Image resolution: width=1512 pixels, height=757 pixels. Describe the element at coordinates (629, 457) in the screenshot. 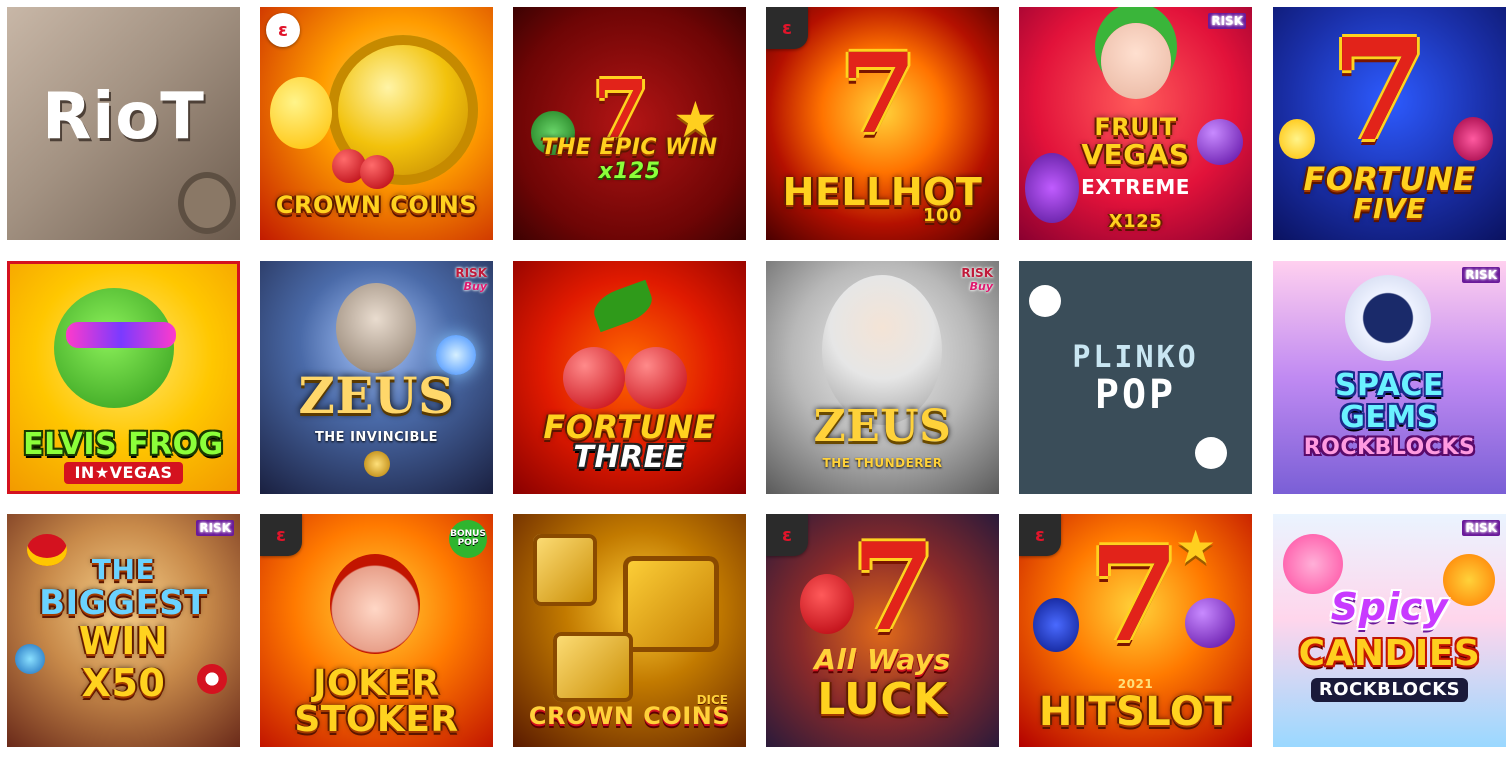

I see `game-subtitle: THREE` at that location.